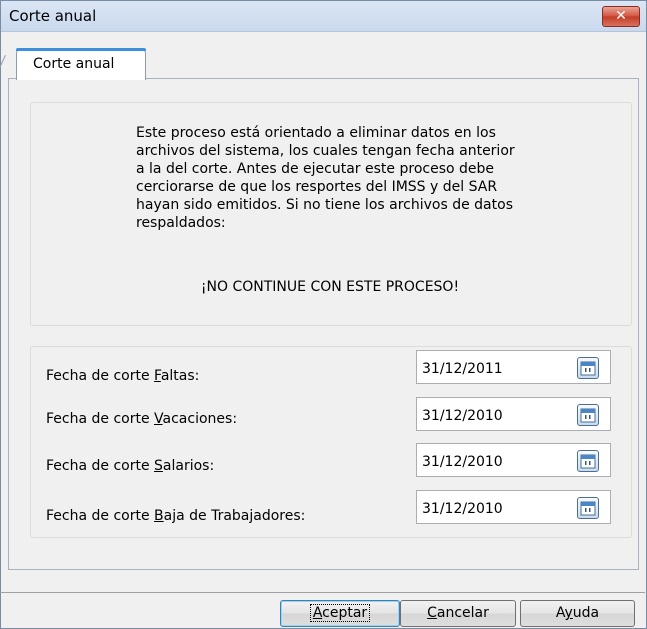 The width and height of the screenshot is (647, 629). What do you see at coordinates (330, 287) in the screenshot?
I see `warning-text: ¡NO CONTINUE CON ESTE PROCESO!` at bounding box center [330, 287].